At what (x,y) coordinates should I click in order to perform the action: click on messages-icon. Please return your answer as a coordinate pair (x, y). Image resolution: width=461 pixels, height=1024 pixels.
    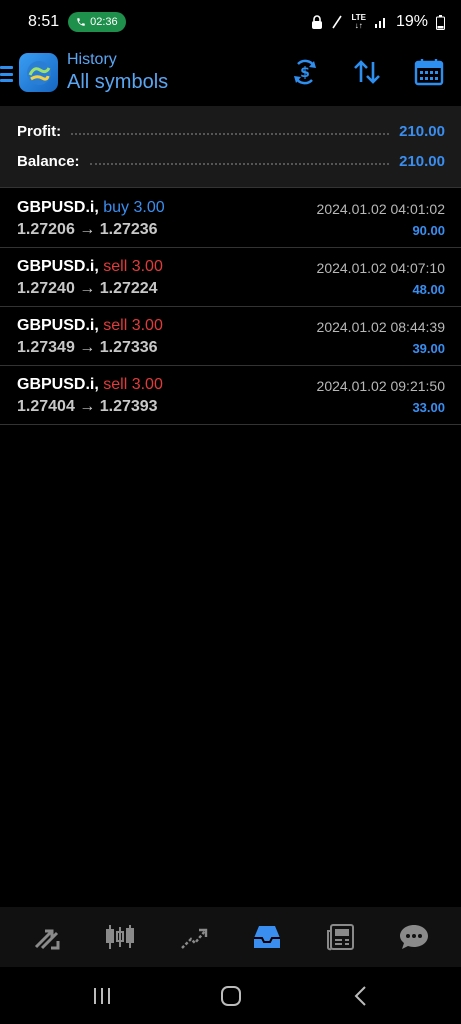
    Looking at the image, I should click on (414, 937).